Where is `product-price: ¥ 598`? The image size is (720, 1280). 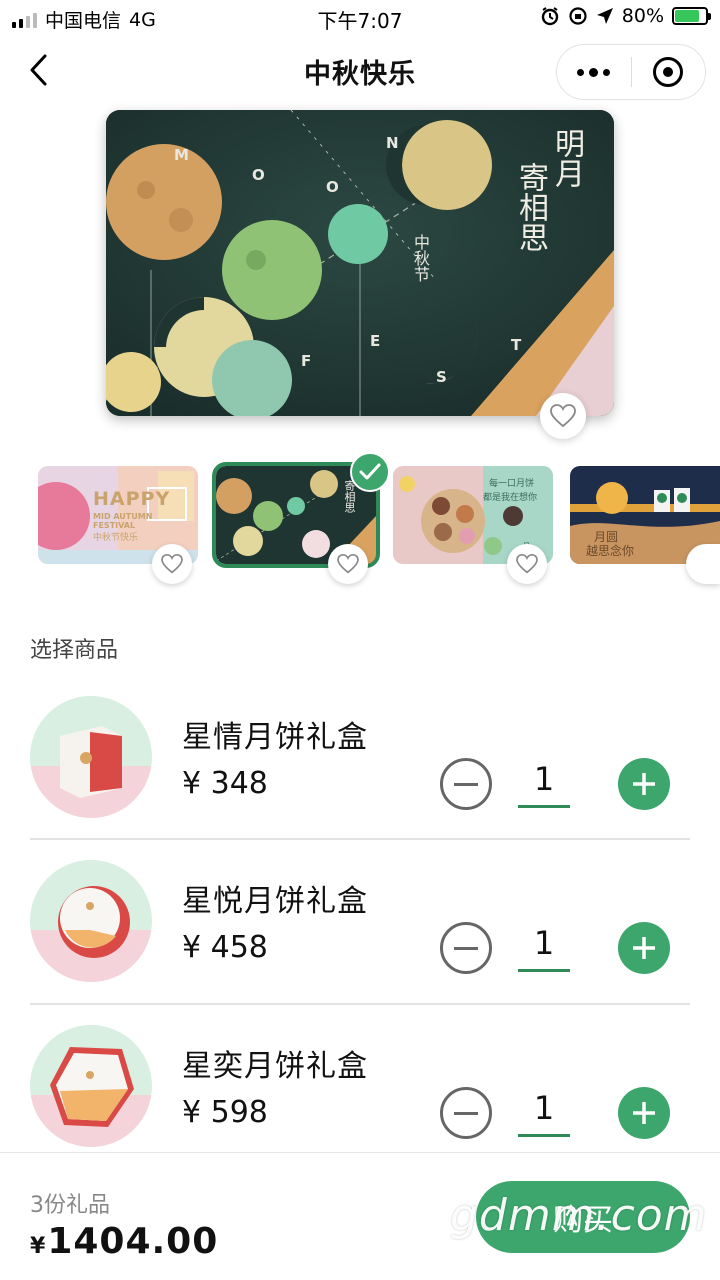
product-price: ¥ 598 is located at coordinates (225, 1112).